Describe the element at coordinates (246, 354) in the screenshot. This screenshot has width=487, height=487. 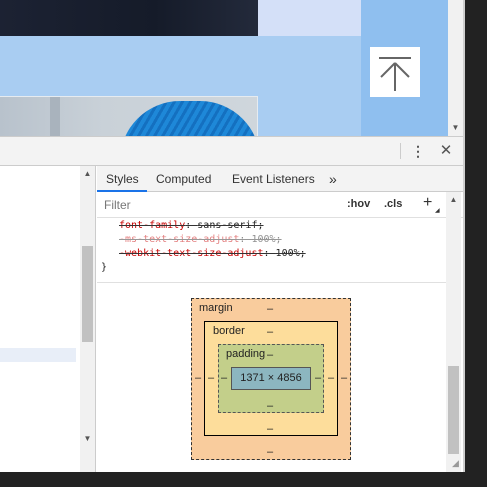
I see `padding-label: padding` at that location.